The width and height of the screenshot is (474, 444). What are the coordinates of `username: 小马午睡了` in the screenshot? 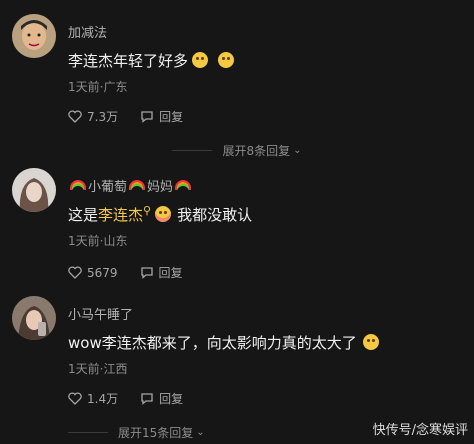 It's located at (100, 313).